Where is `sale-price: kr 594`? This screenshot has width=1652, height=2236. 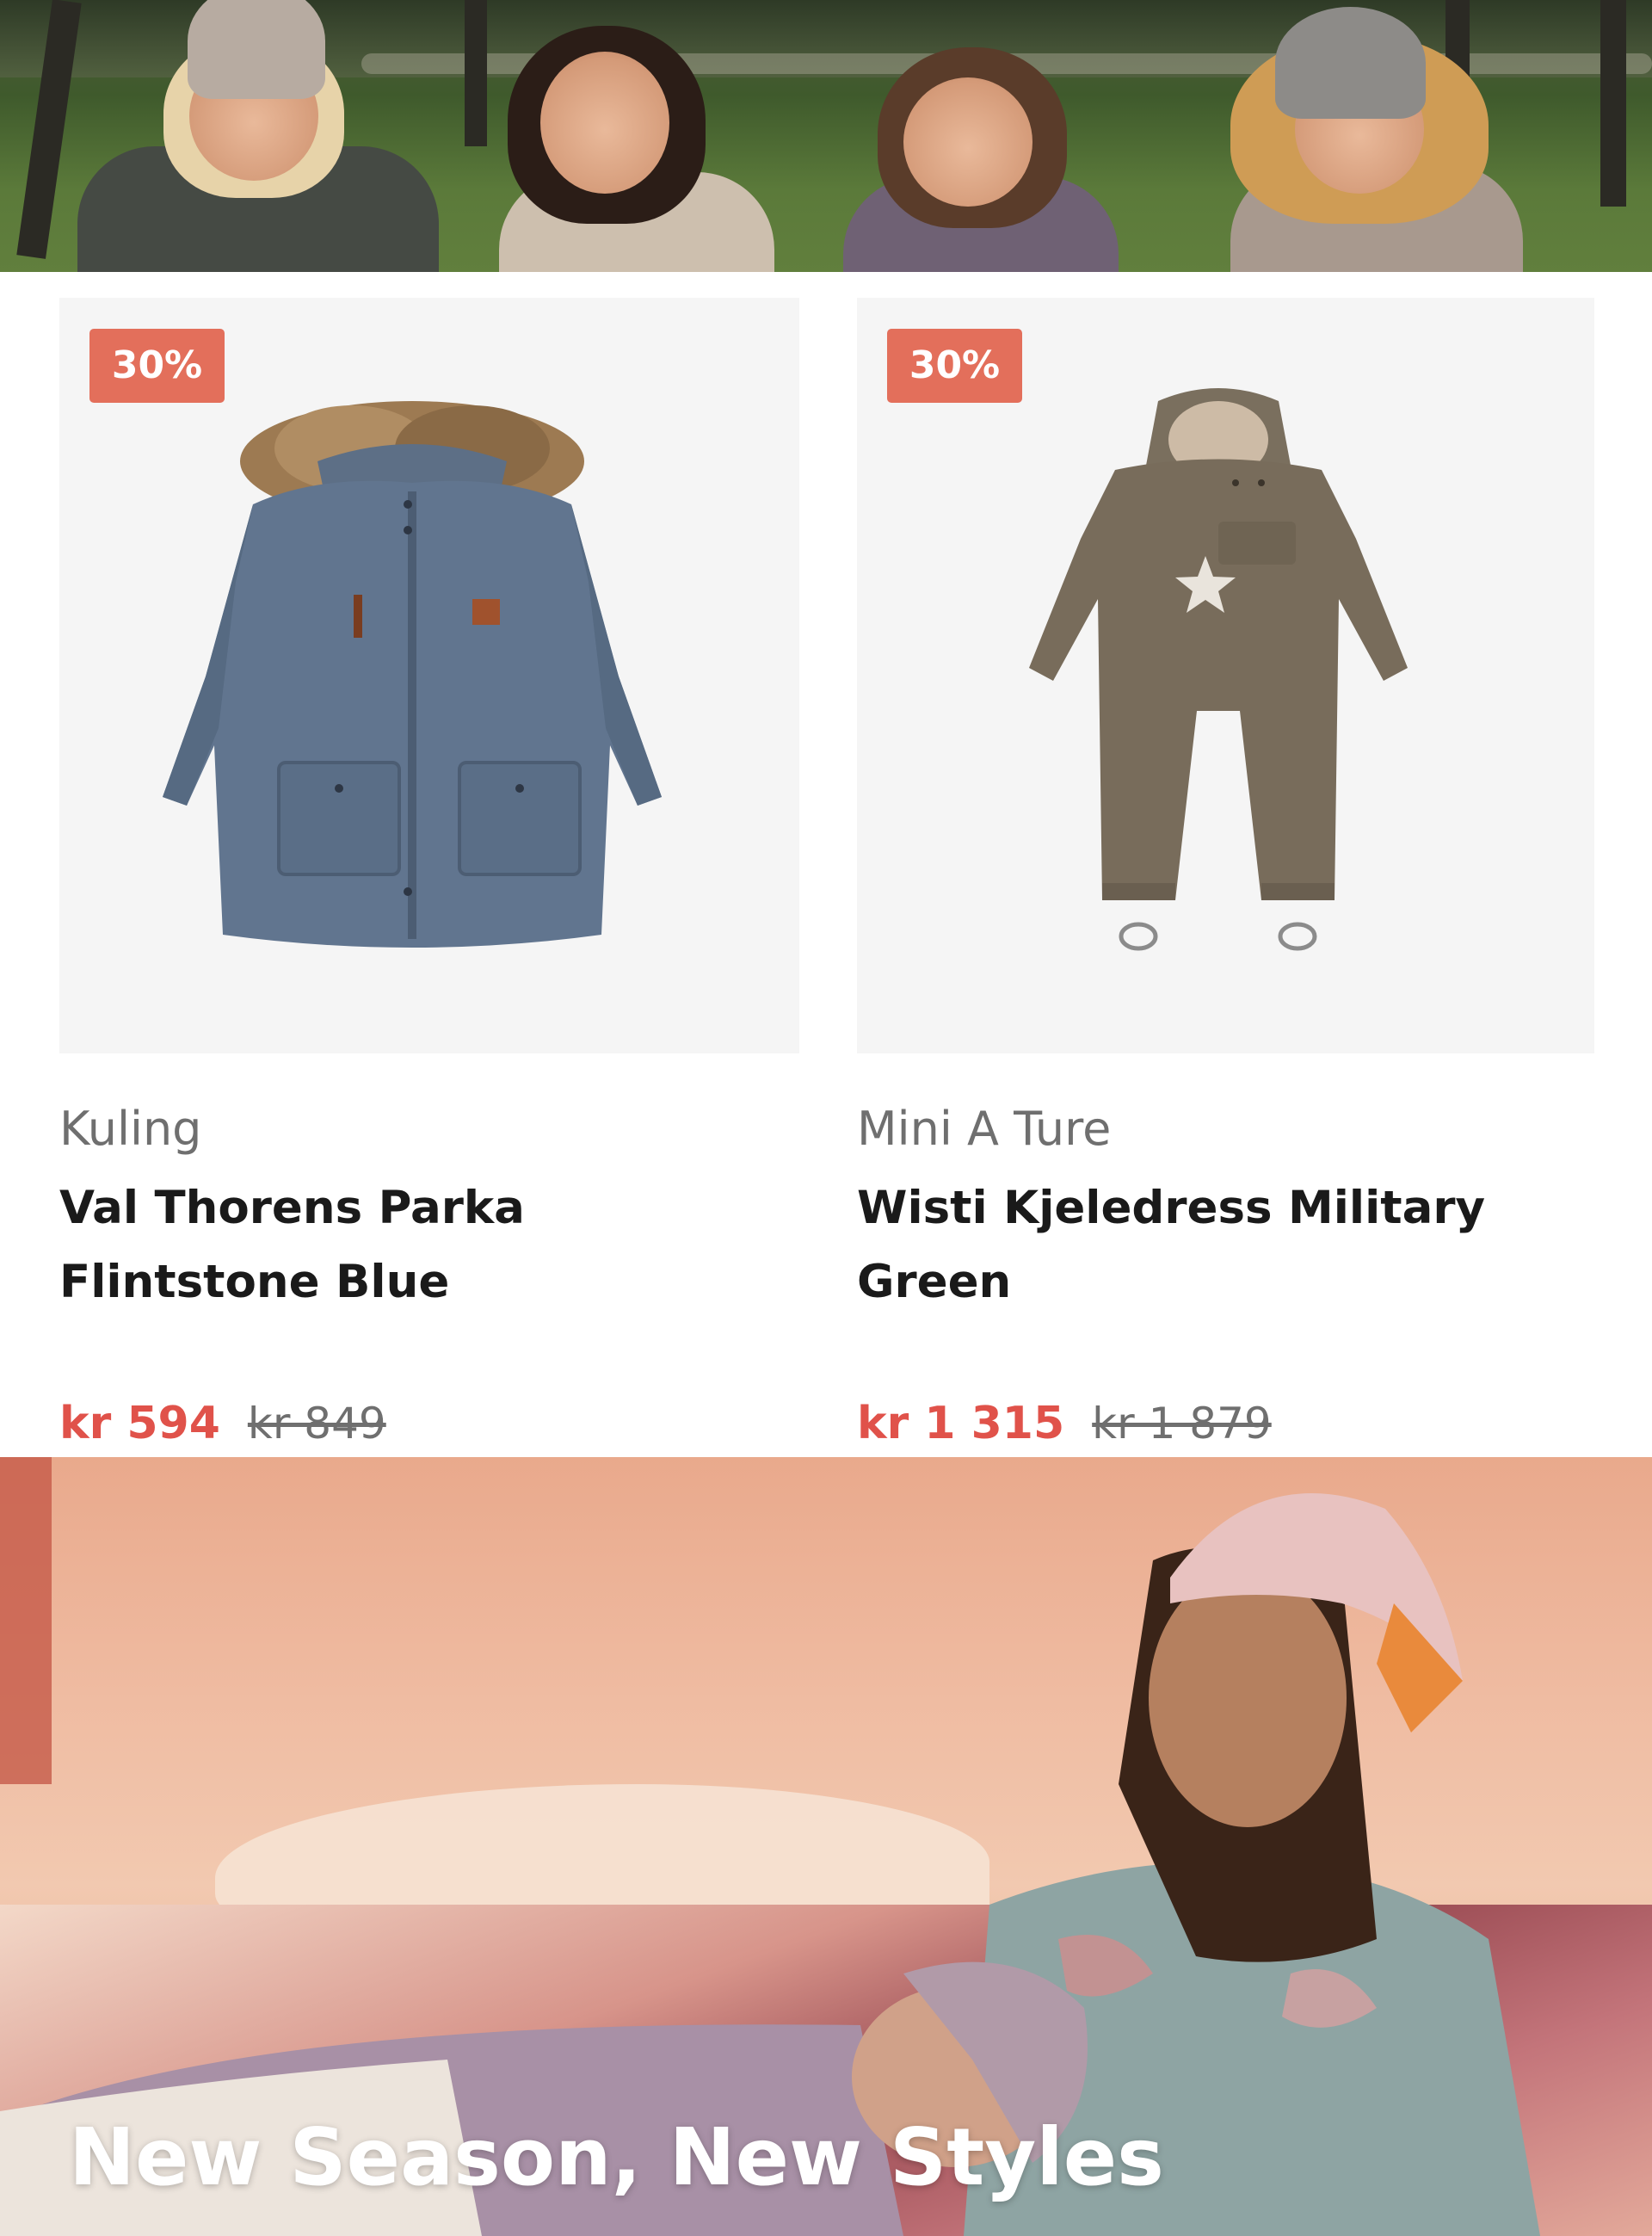 sale-price: kr 594 is located at coordinates (139, 1423).